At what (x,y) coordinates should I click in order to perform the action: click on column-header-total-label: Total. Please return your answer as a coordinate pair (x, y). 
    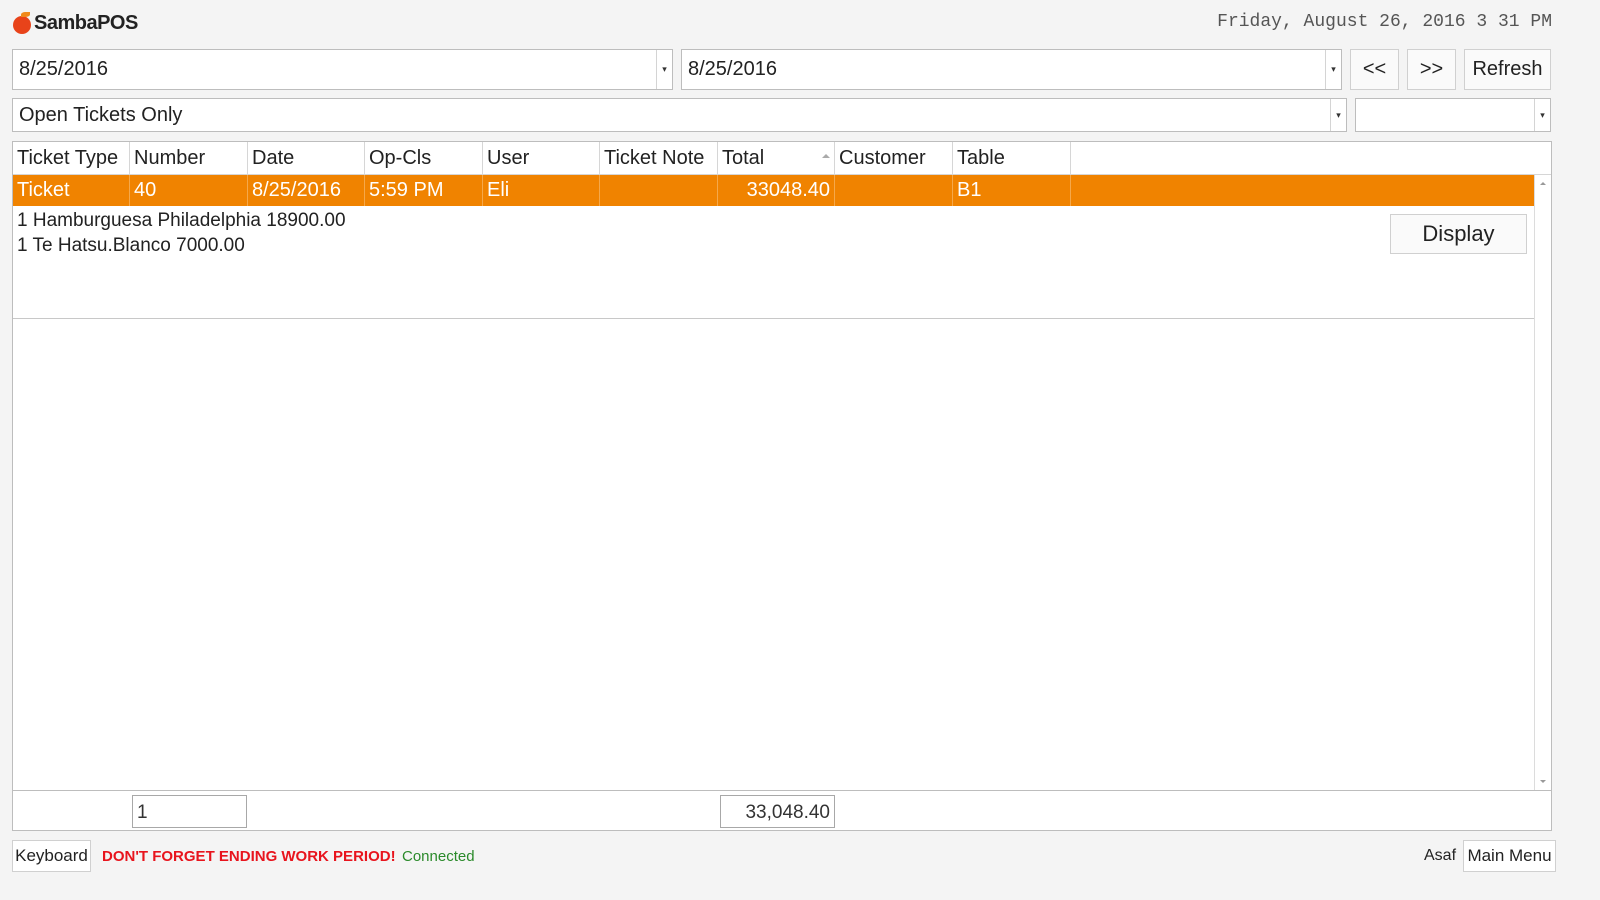
    Looking at the image, I should click on (743, 158).